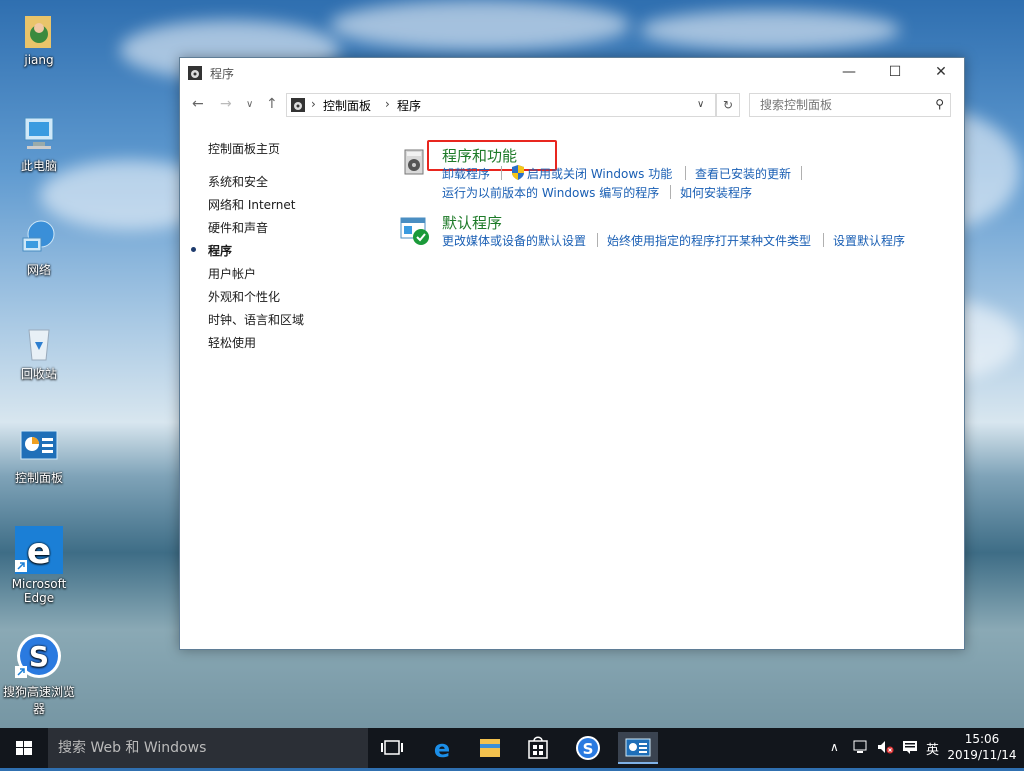  Describe the element at coordinates (226, 104) in the screenshot. I see `forward-arrow-icon: →` at that location.